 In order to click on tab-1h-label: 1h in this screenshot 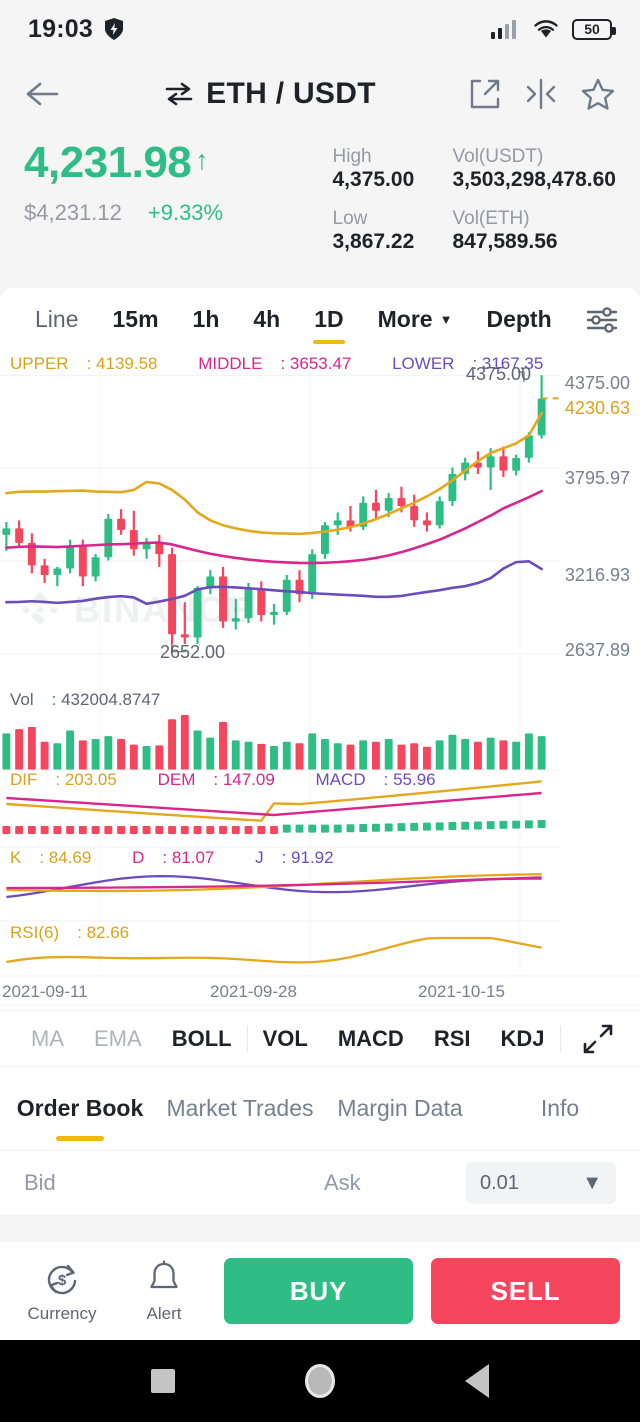, I will do `click(206, 318)`.